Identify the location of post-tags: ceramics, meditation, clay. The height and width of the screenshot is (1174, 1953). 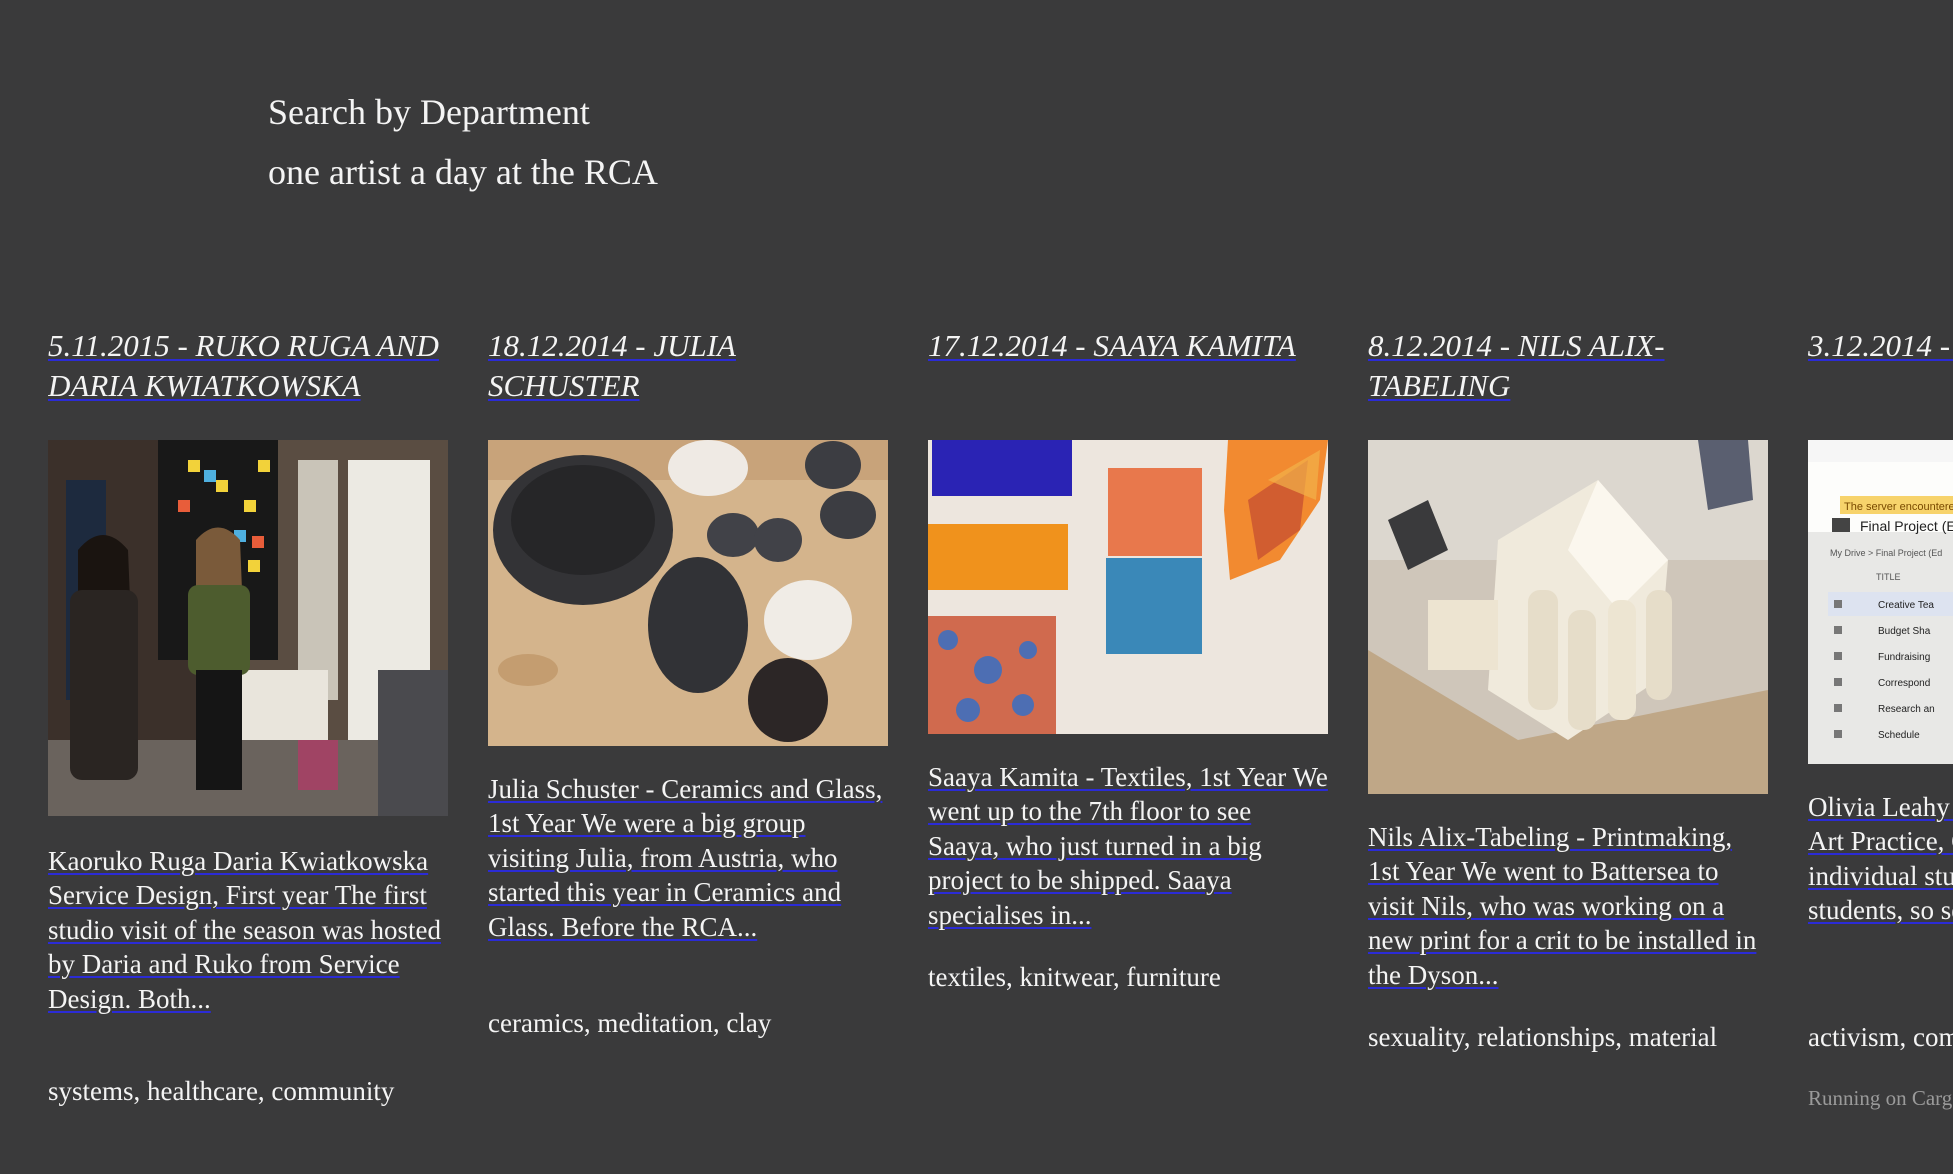
(630, 1023).